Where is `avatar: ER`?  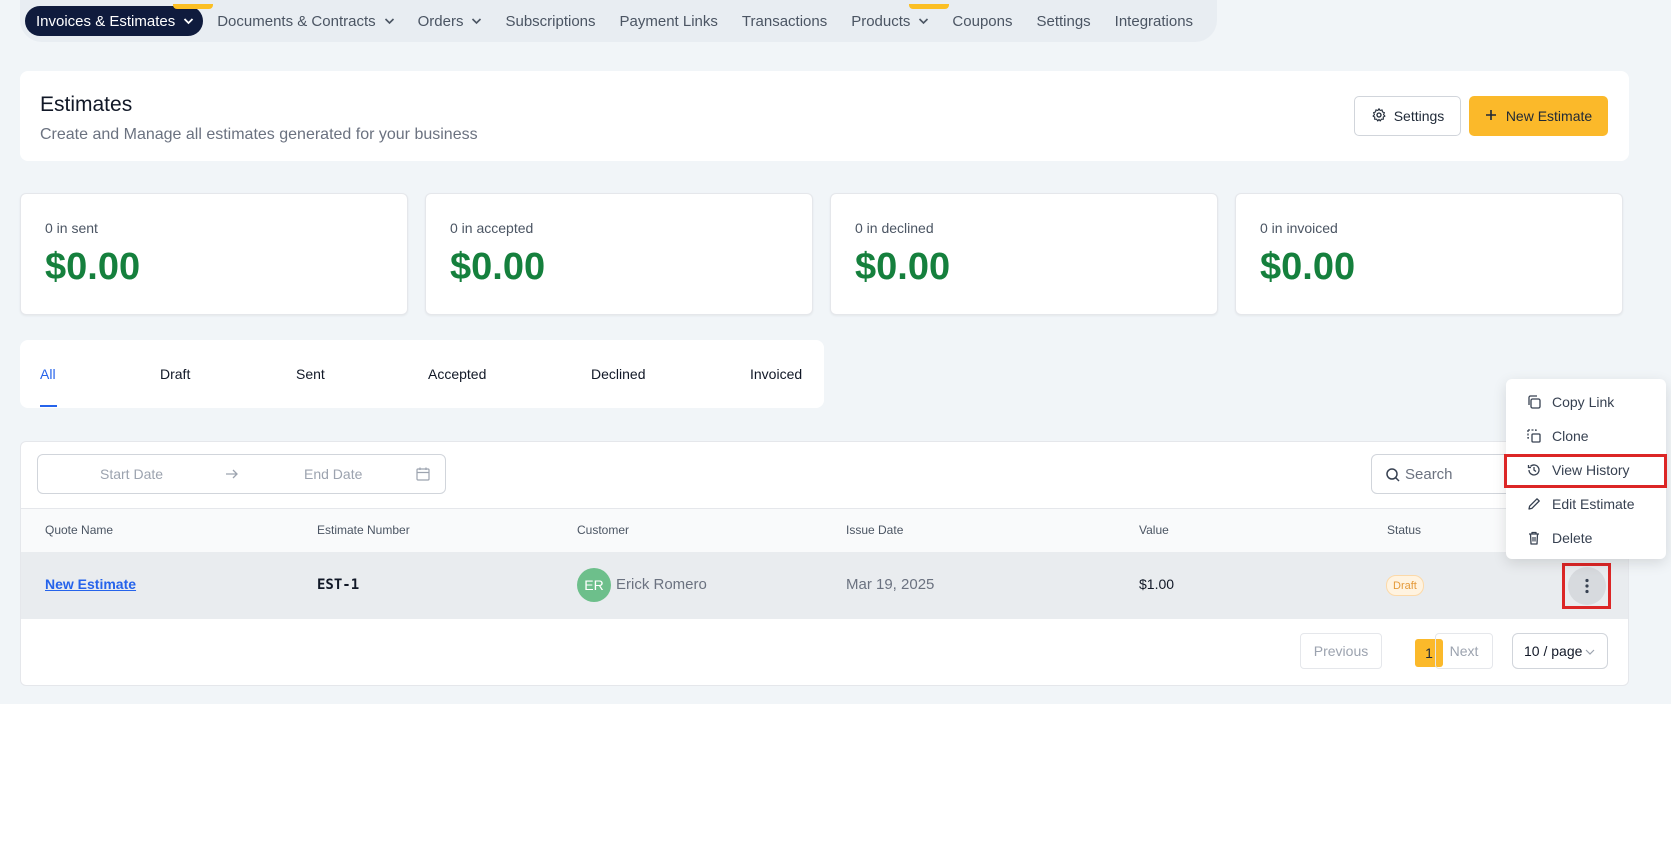
avatar: ER is located at coordinates (594, 585).